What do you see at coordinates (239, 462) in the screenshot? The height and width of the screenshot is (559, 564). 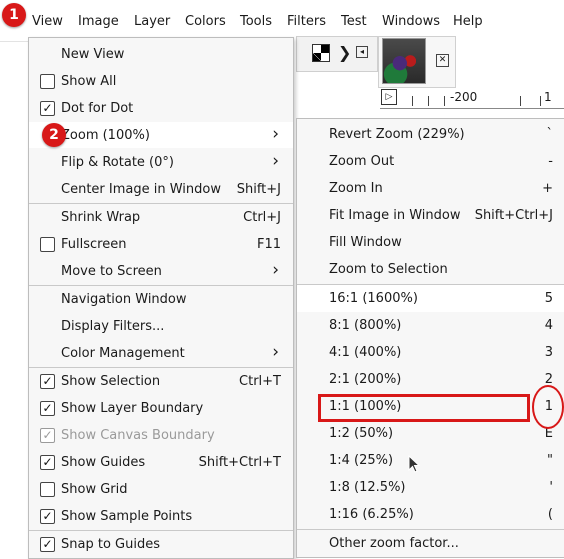 I see `shortcut-label: Shift+Ctrl+T` at bounding box center [239, 462].